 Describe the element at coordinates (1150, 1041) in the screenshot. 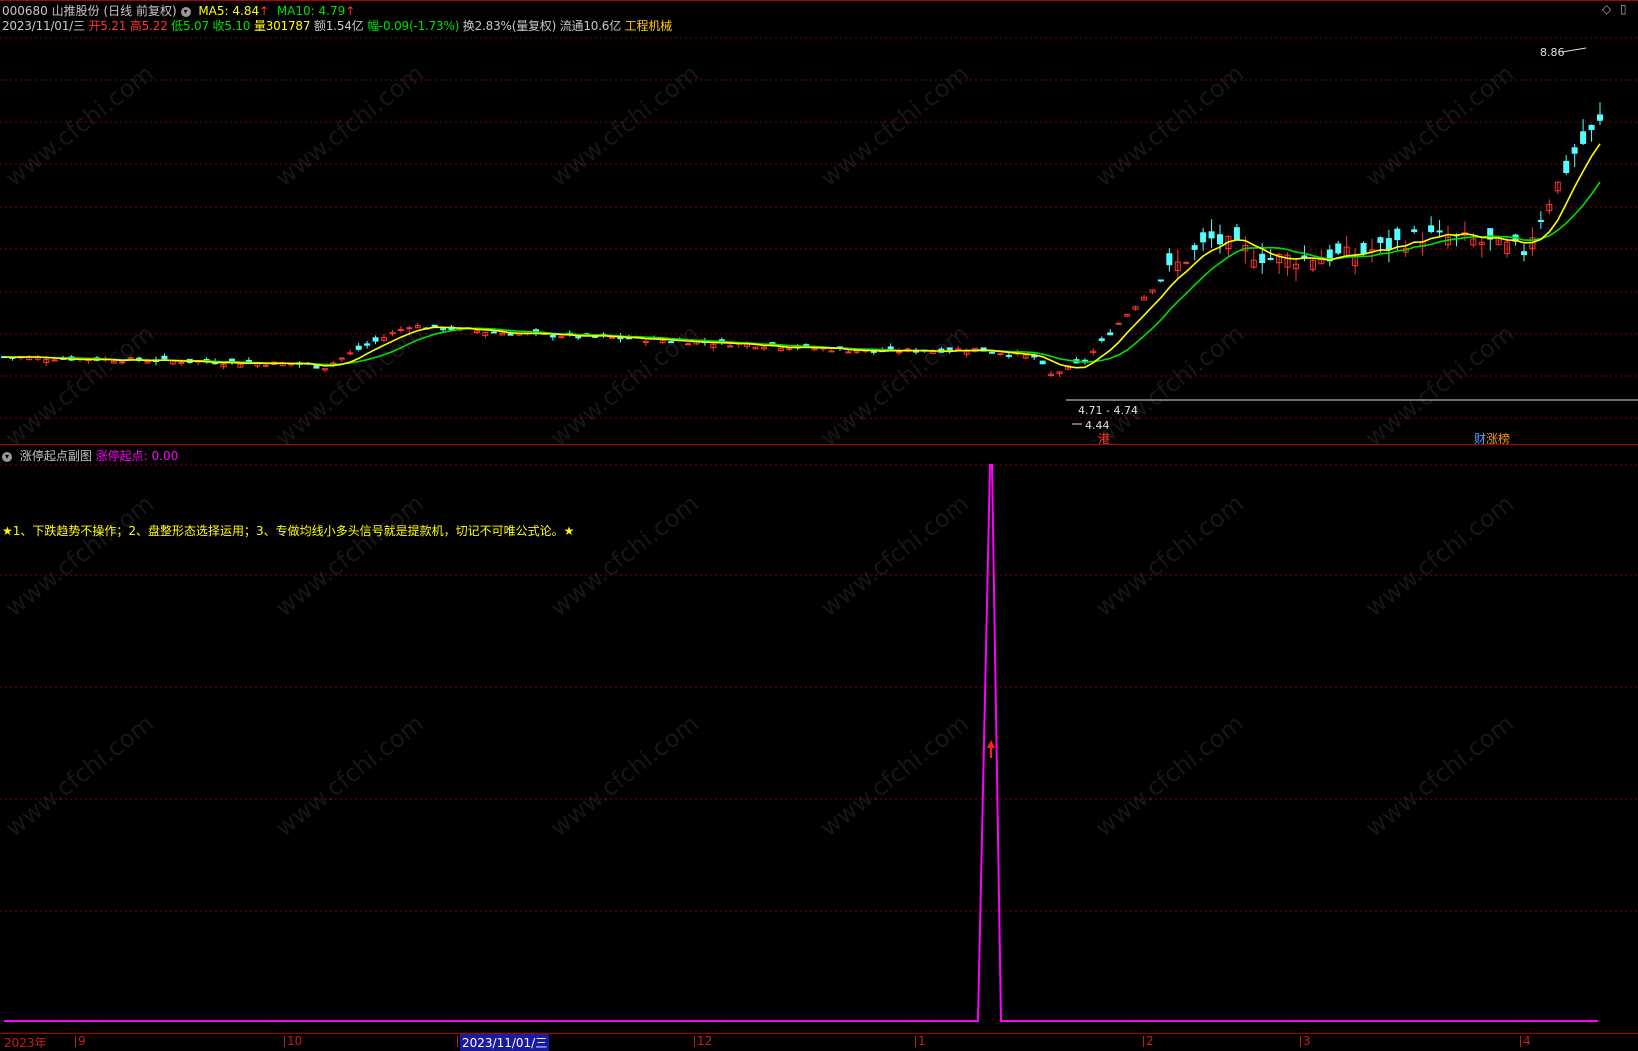

I see `x-axis-label: 2` at that location.